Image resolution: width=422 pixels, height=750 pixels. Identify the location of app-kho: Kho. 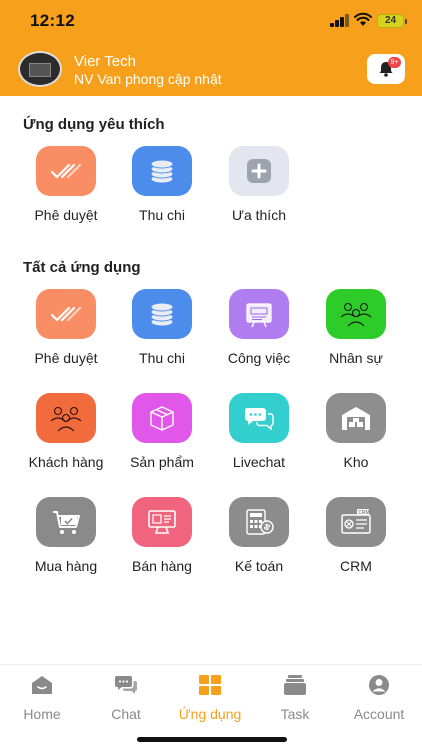
(356, 431).